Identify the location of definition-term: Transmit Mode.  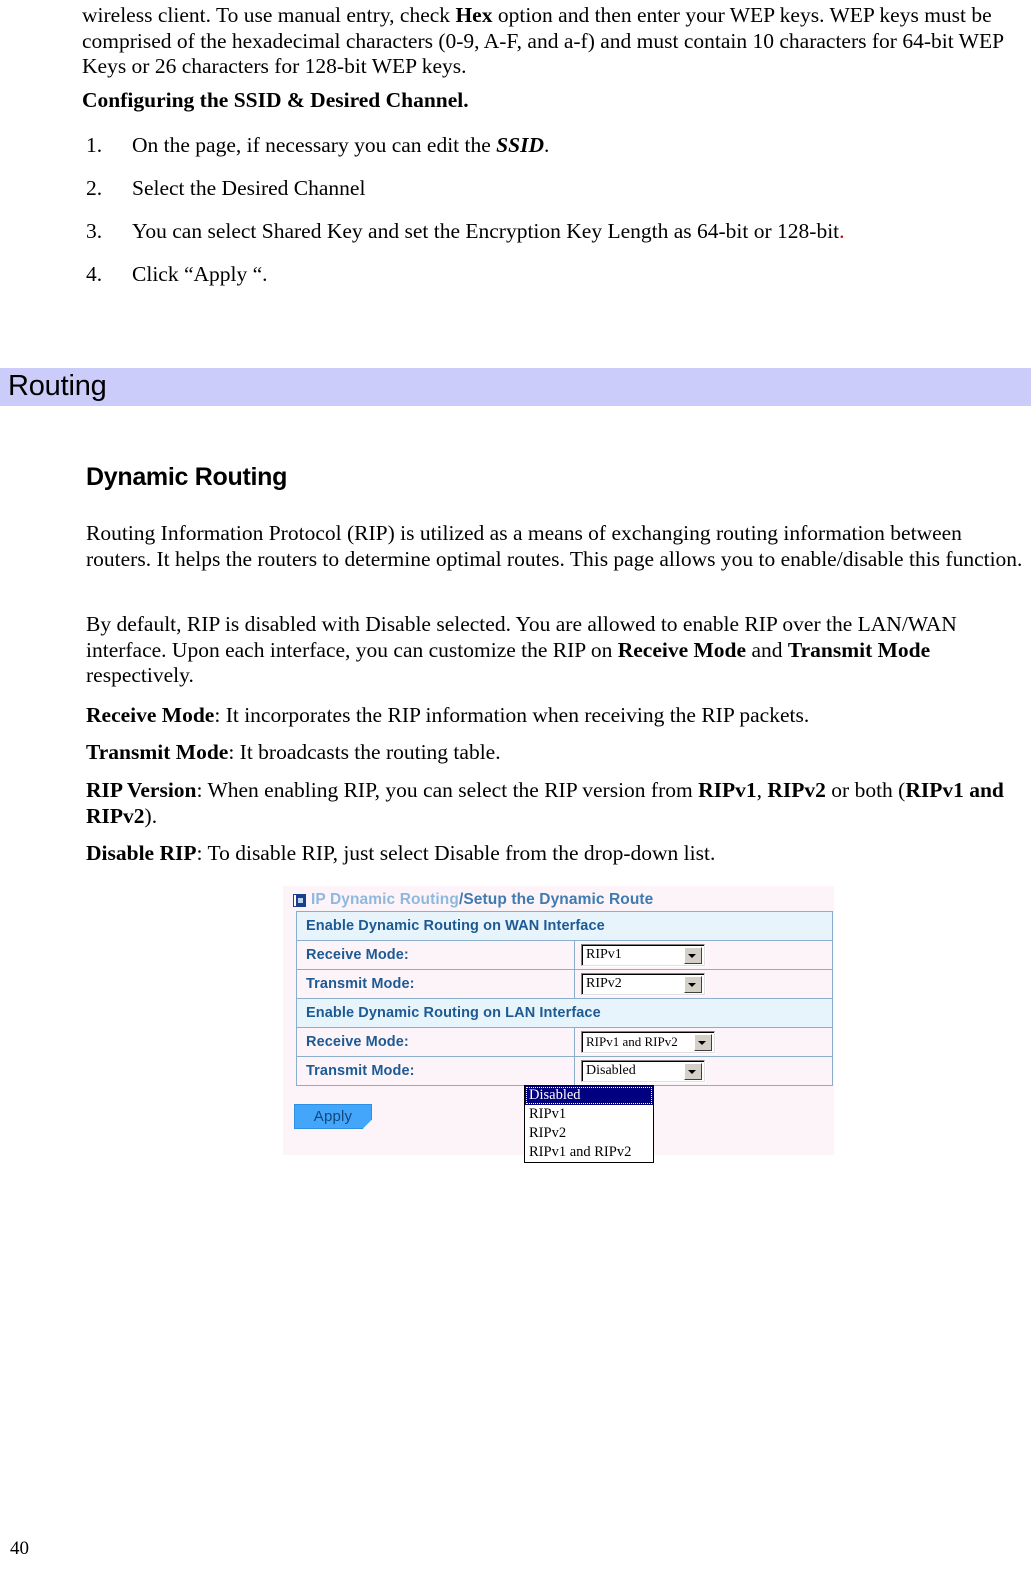
(157, 752).